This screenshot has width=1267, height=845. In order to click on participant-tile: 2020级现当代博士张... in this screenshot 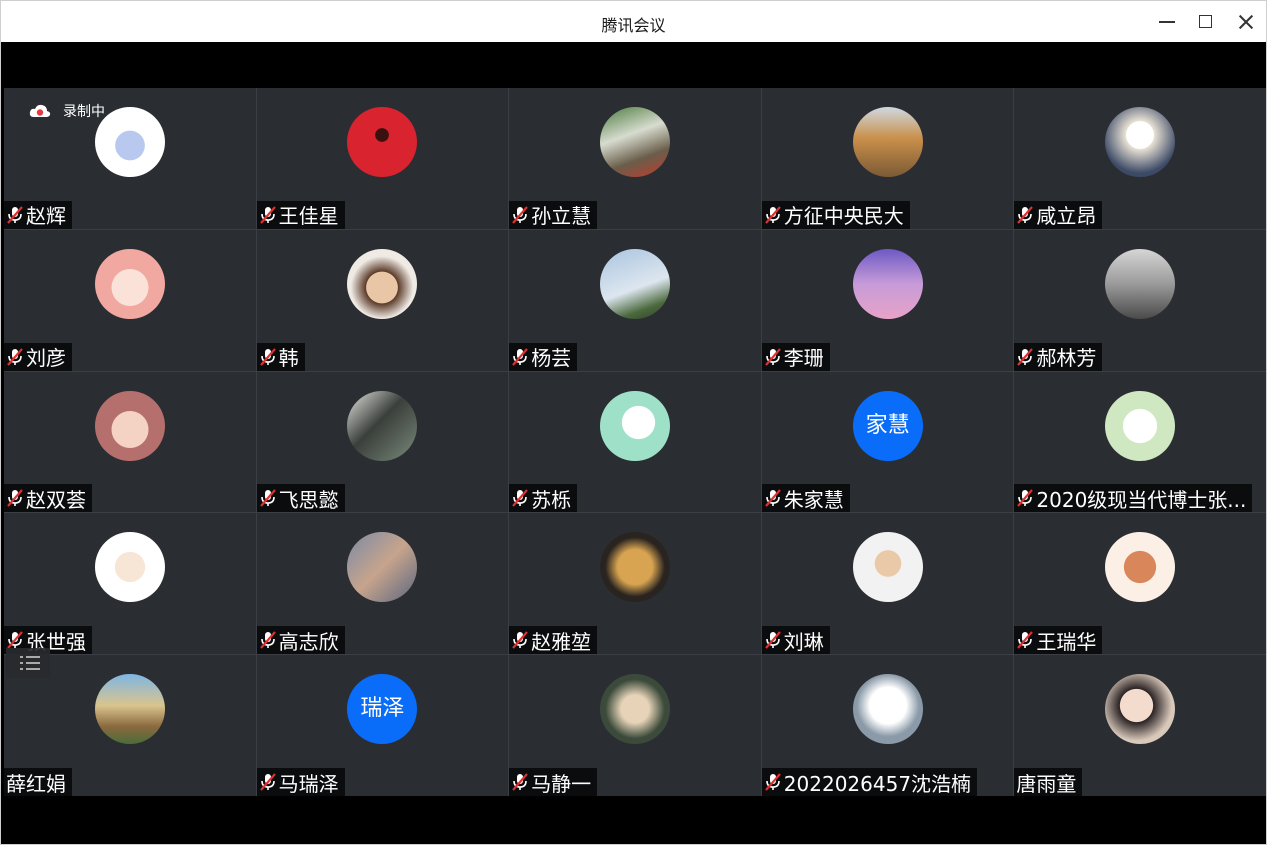, I will do `click(1140, 442)`.